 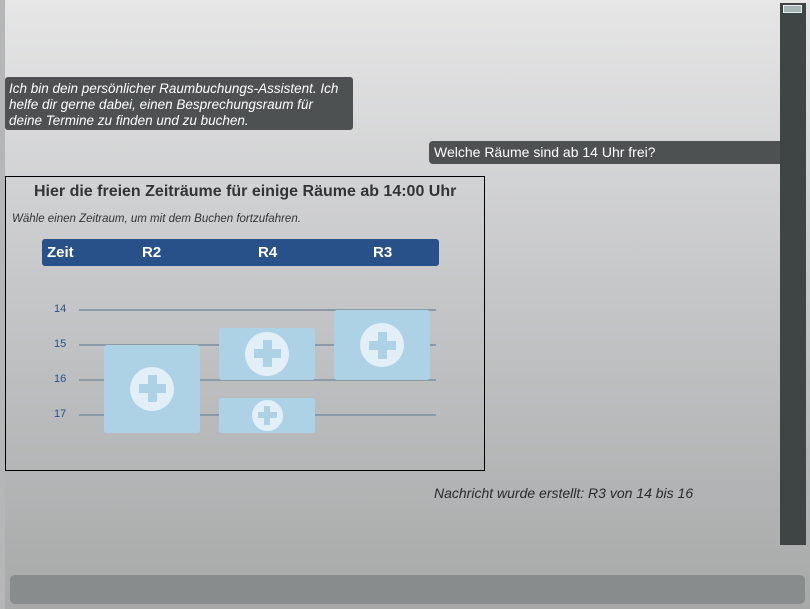 I want to click on hour-label: 14, so click(x=60, y=309).